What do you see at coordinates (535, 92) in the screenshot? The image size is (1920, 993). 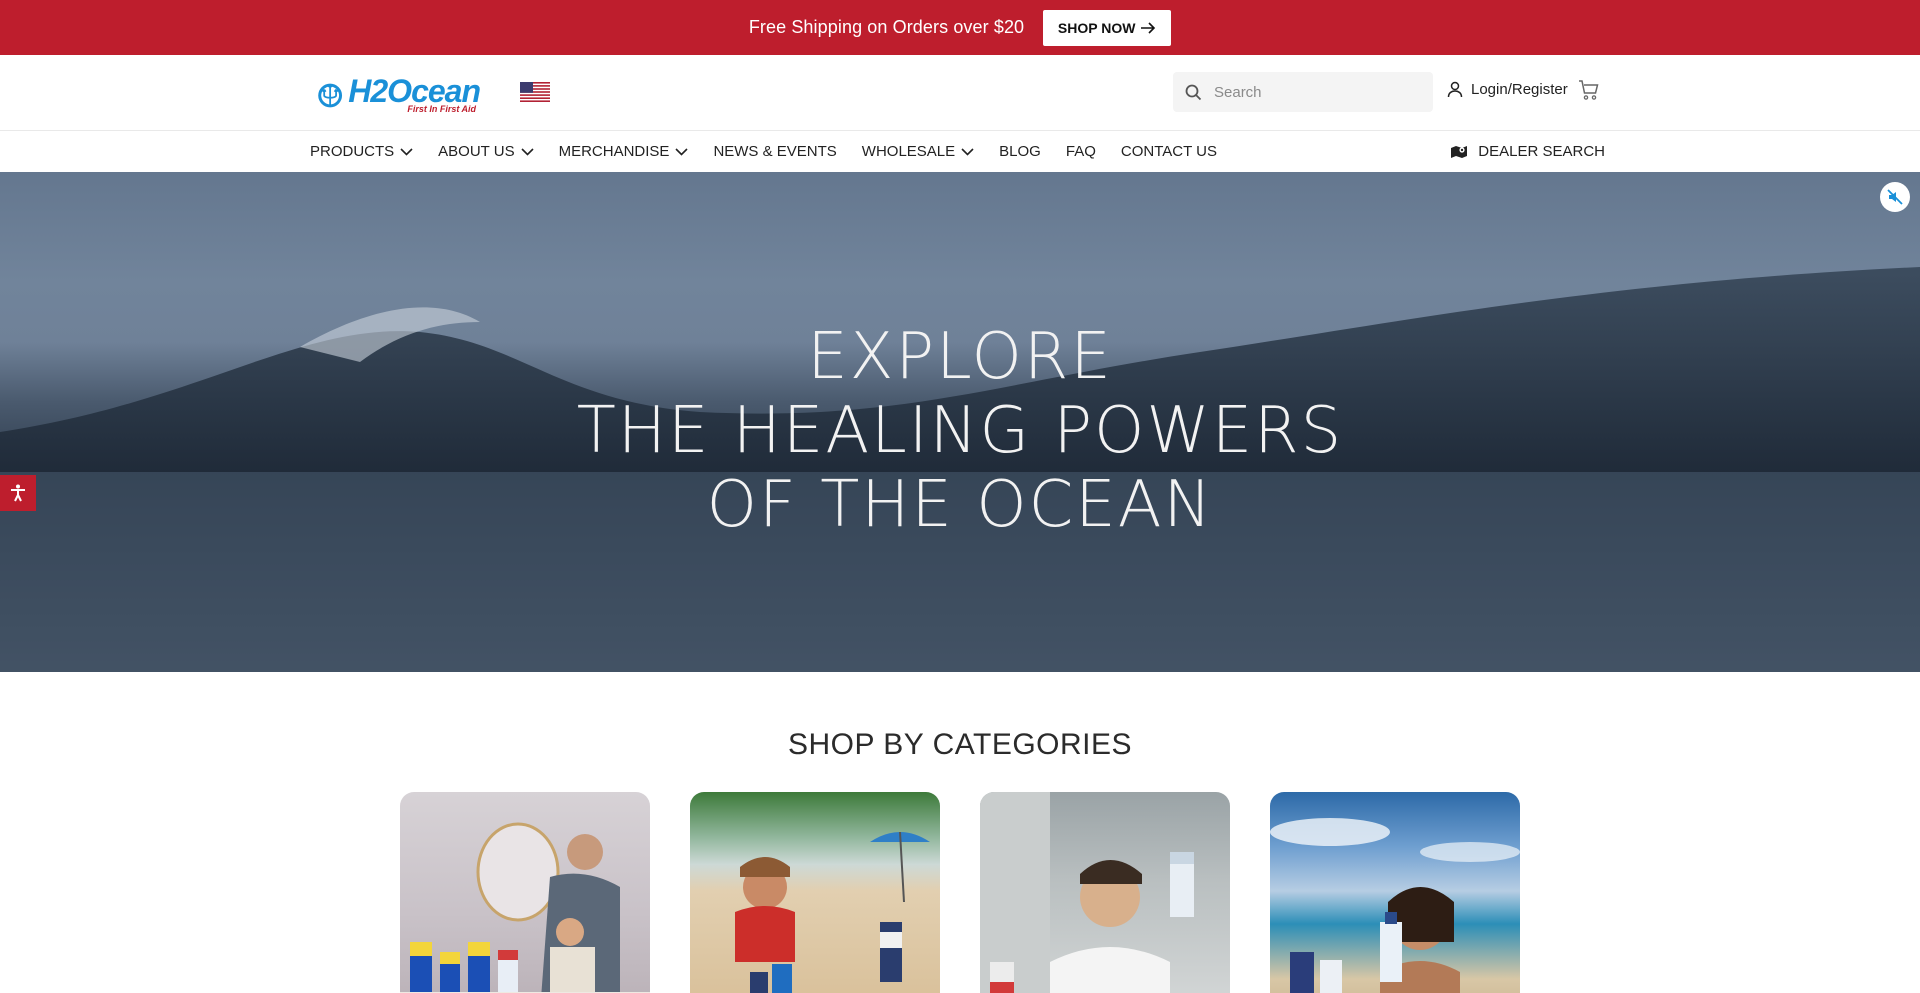 I see `us-flag-icon` at bounding box center [535, 92].